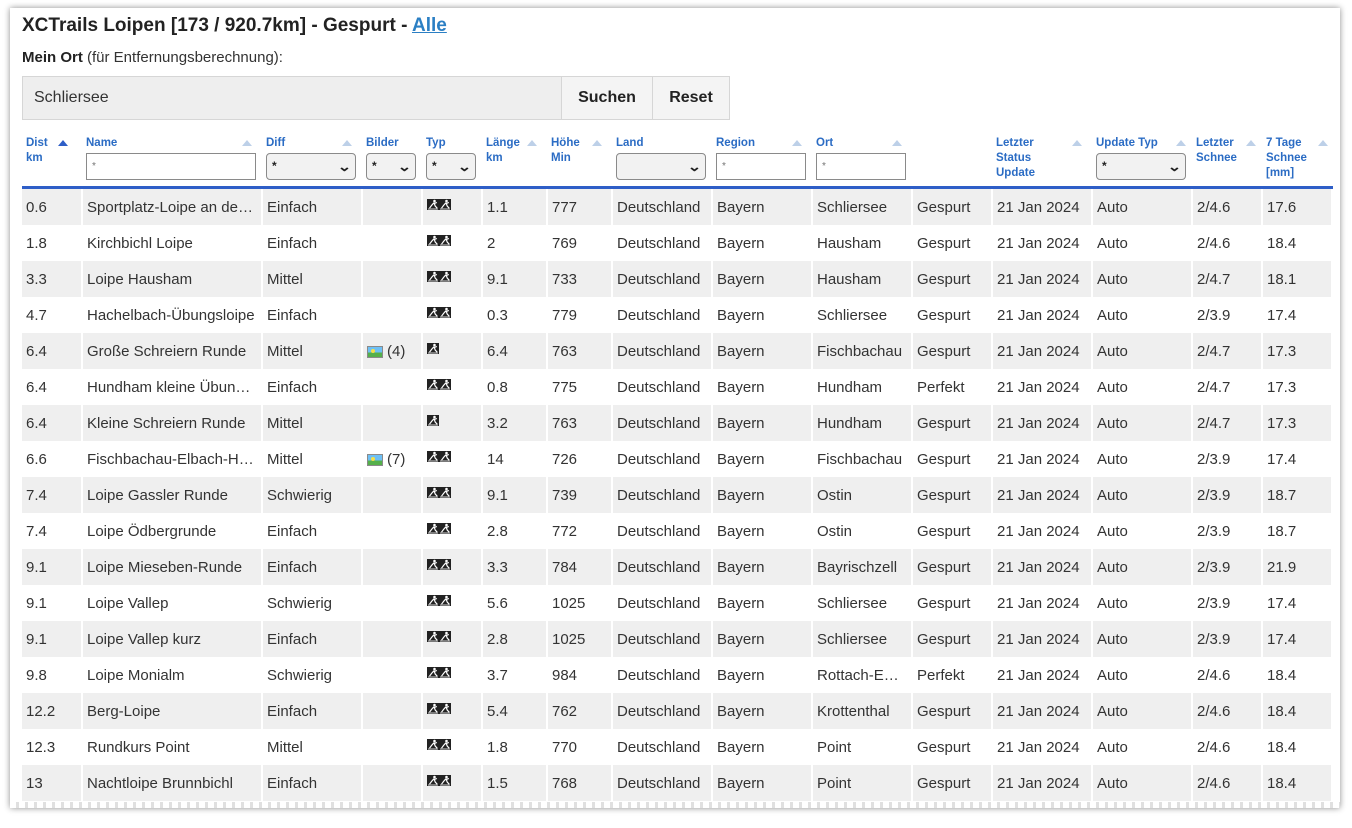 Image resolution: width=1352 pixels, height=828 pixels. I want to click on col-name: Name, so click(172, 161).